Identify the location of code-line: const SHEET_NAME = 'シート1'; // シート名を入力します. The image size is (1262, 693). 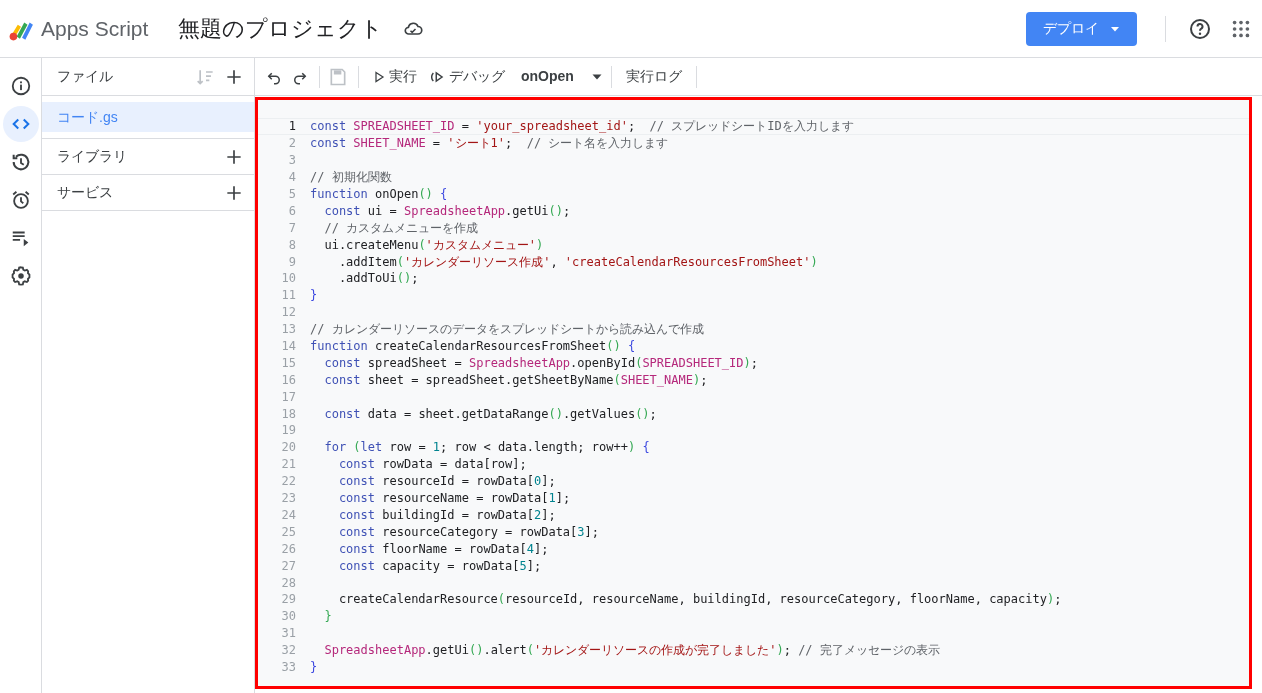
(489, 143).